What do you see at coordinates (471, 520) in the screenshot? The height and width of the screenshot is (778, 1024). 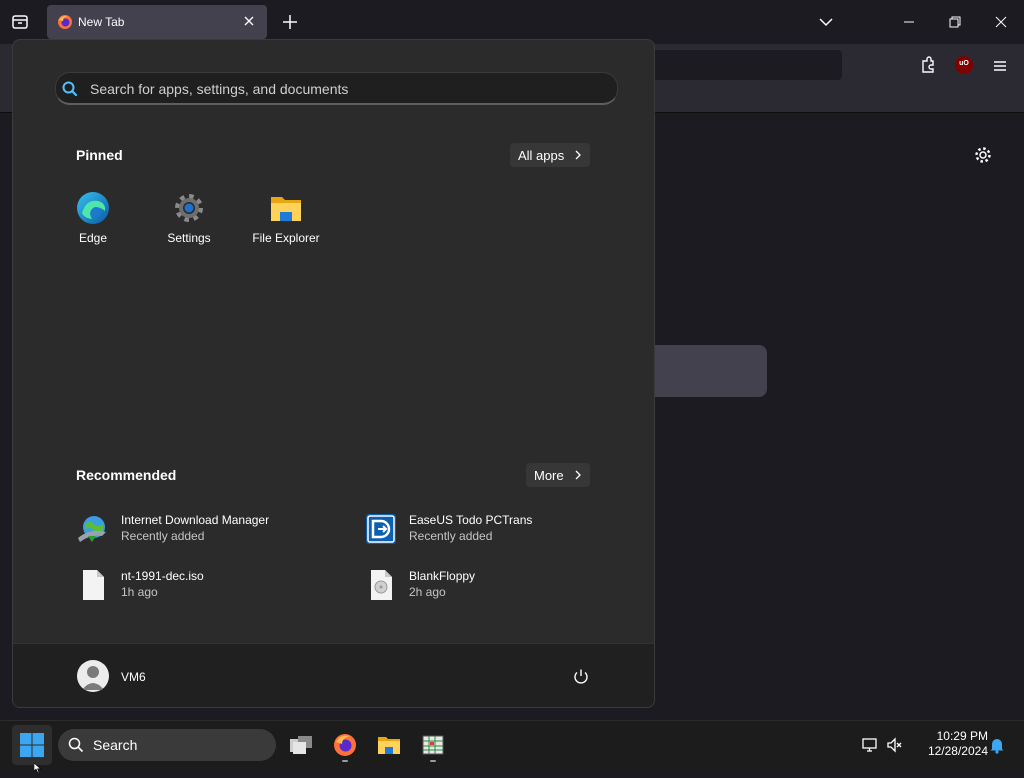 I see `recommended-item-name: EaseUS Todo PCTrans` at bounding box center [471, 520].